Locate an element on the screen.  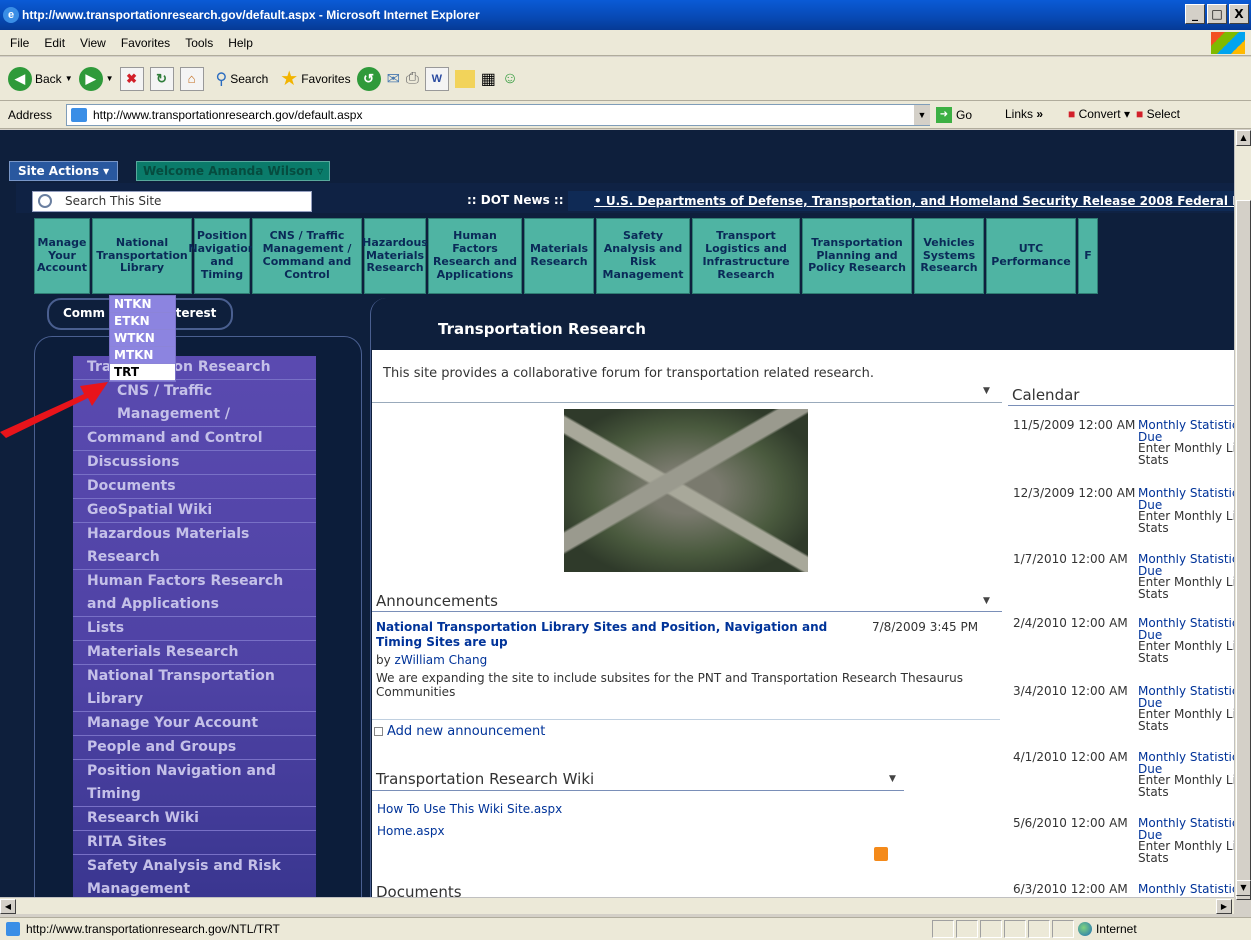
left-nav-rita-sites: RITA Sites is located at coordinates (194, 843).